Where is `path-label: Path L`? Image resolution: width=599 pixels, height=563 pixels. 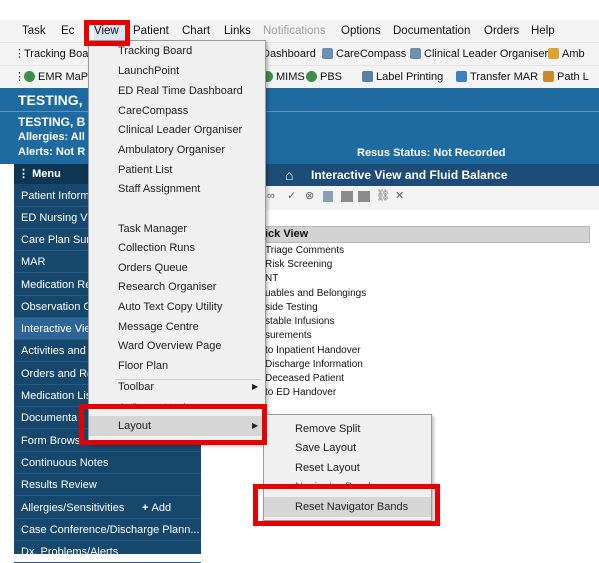 path-label: Path L is located at coordinates (573, 77).